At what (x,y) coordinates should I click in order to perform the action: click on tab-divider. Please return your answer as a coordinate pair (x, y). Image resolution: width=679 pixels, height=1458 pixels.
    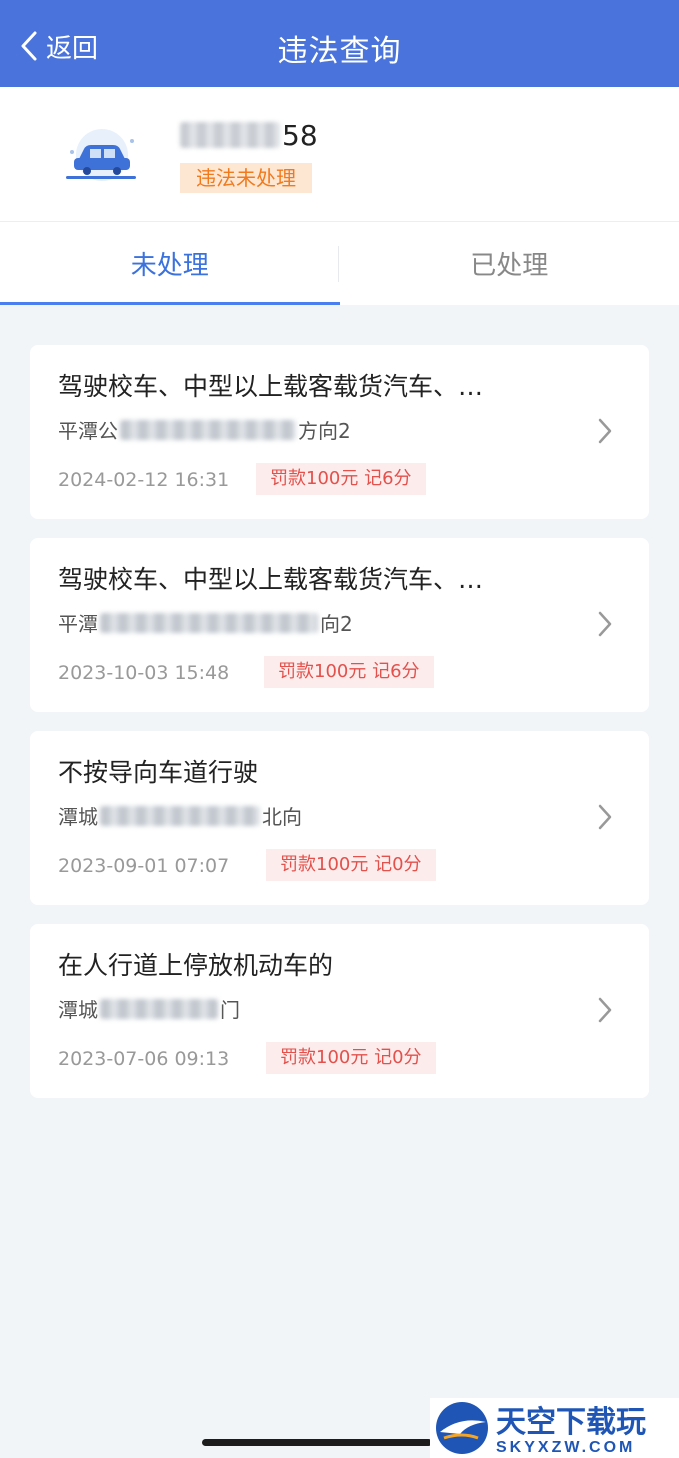
    Looking at the image, I should click on (338, 264).